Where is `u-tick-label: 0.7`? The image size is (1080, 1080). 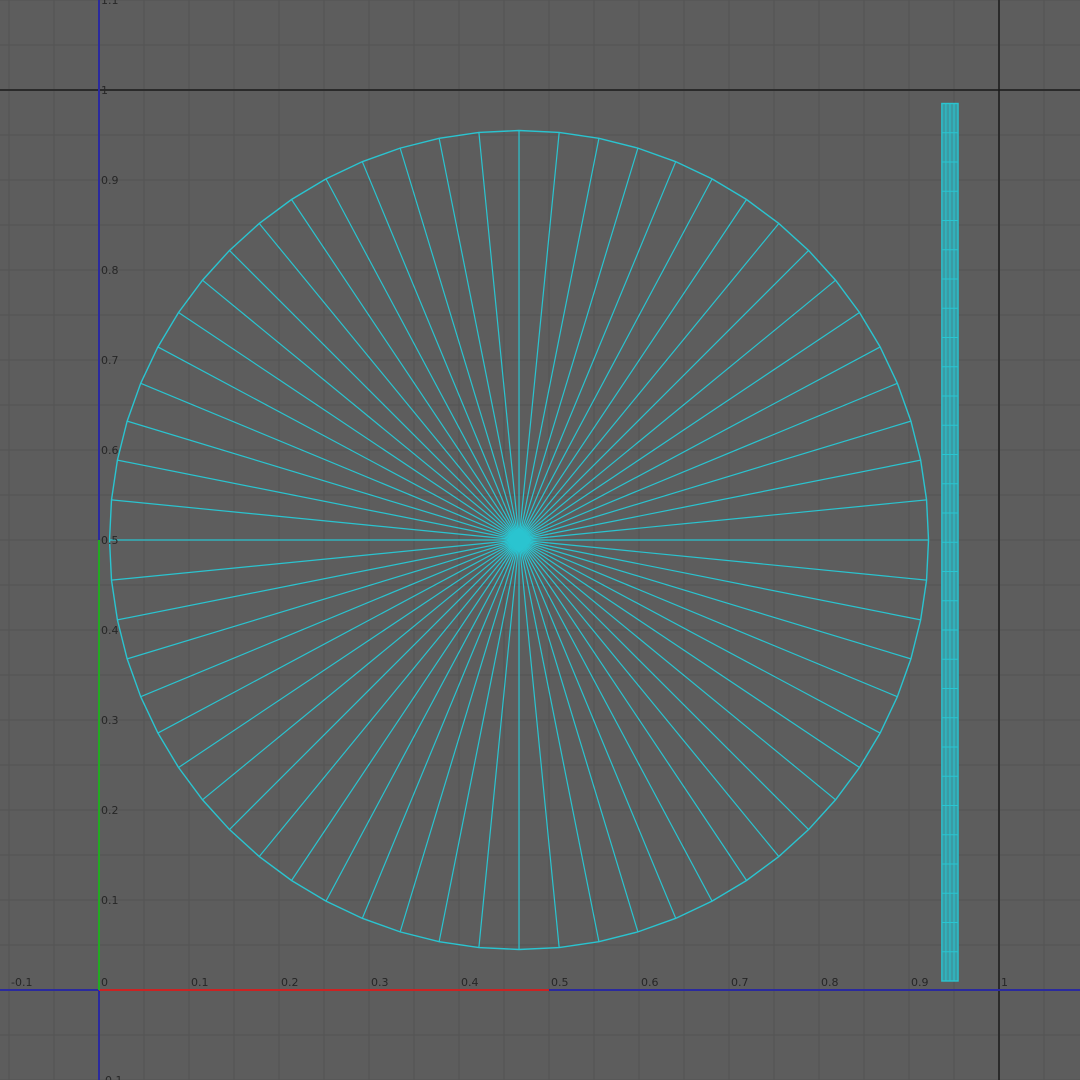
u-tick-label: 0.7 is located at coordinates (740, 982).